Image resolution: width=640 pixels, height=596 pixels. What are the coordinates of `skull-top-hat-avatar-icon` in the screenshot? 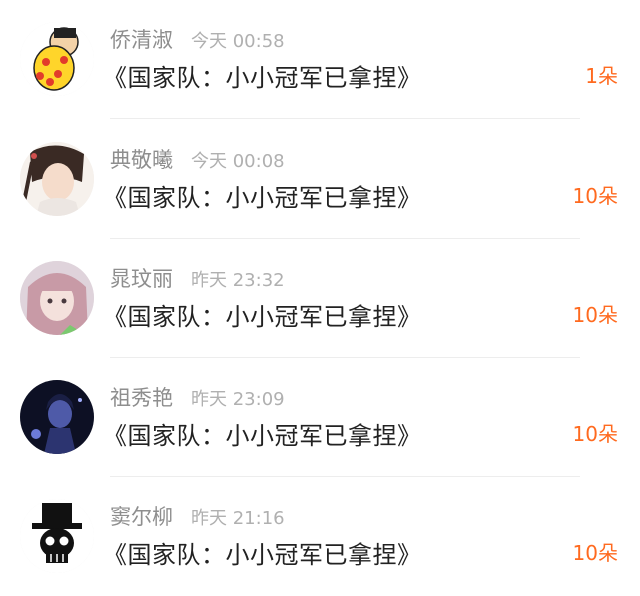 It's located at (57, 536).